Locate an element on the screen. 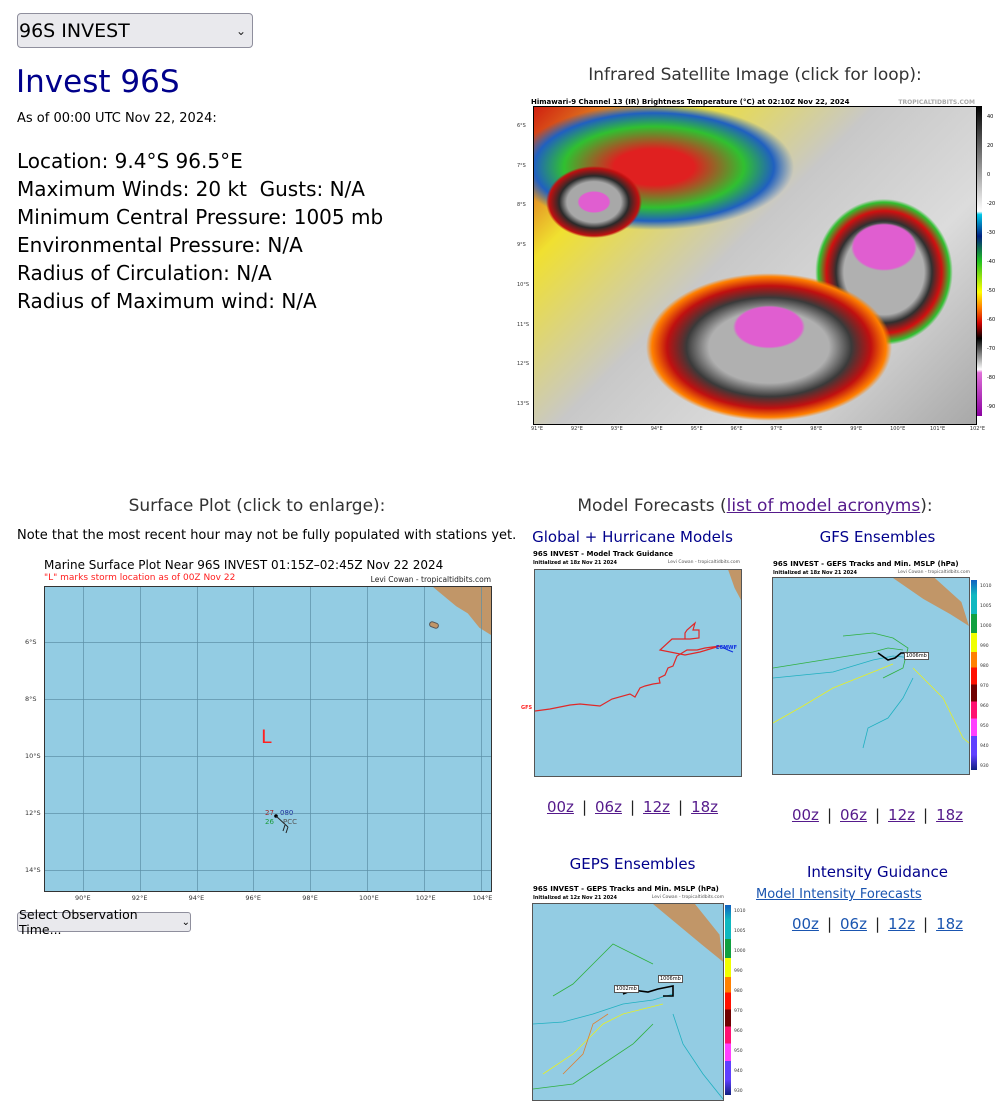  intensity-runs: 00z | 06z | 12z | 18z is located at coordinates (877, 924).